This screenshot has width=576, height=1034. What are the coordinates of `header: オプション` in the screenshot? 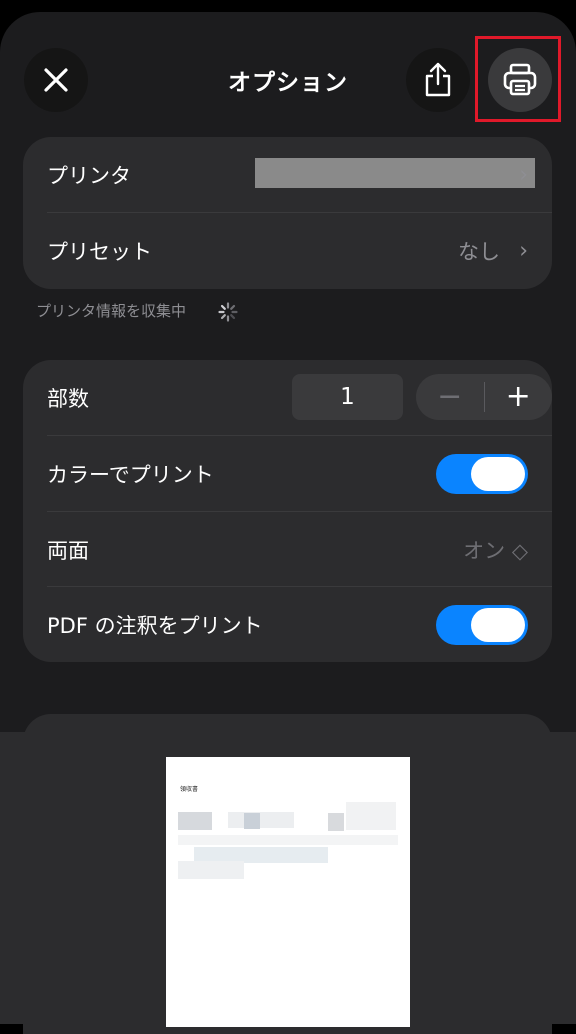 It's located at (288, 67).